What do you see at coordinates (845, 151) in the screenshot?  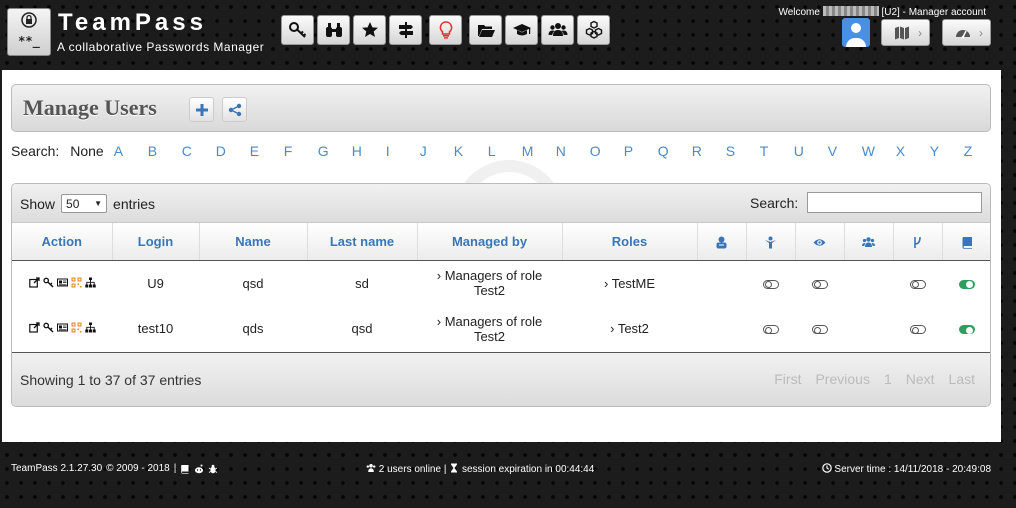 I see `letter-v: V` at bounding box center [845, 151].